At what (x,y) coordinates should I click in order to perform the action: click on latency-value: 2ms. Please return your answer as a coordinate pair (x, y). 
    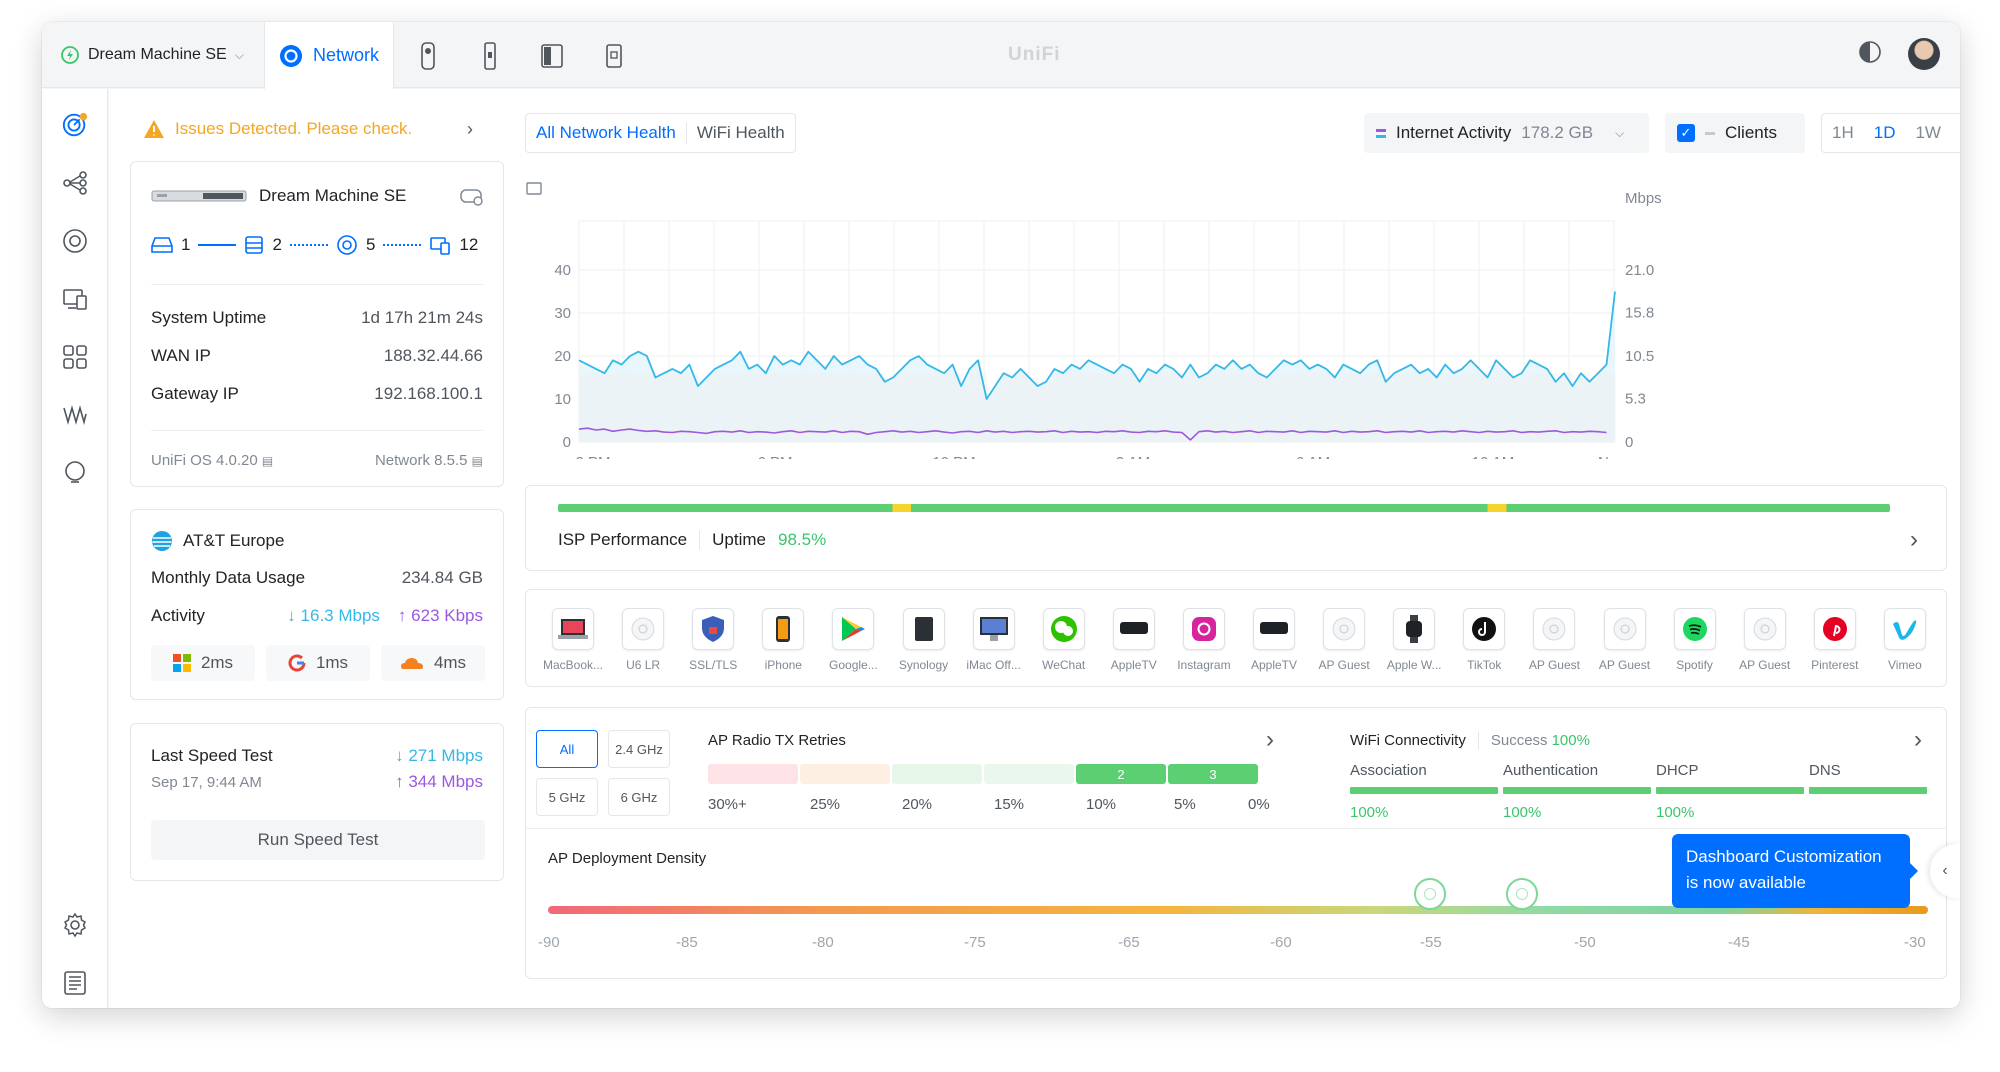
    Looking at the image, I should click on (217, 662).